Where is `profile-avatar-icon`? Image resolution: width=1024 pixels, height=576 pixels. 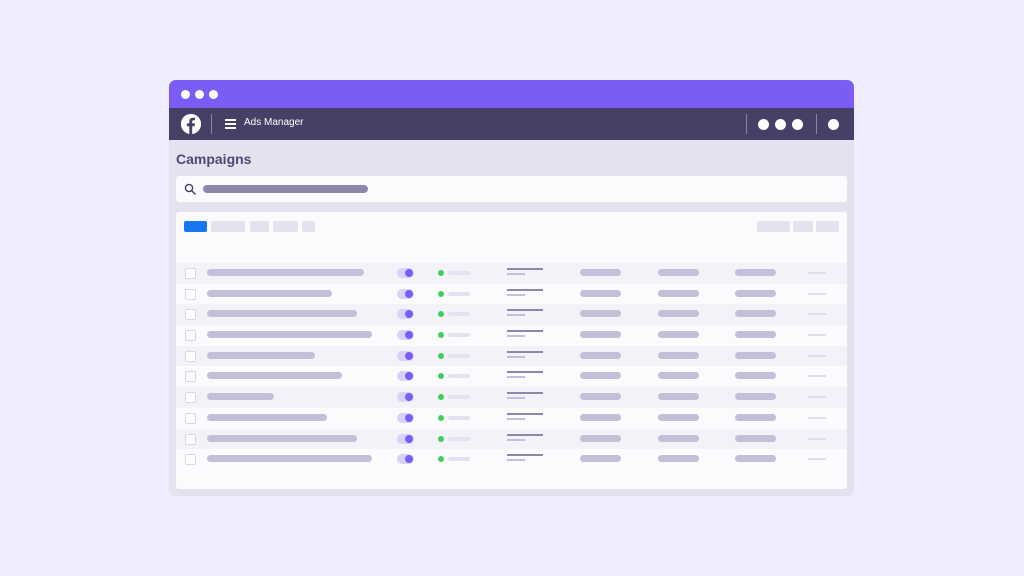
profile-avatar-icon is located at coordinates (833, 124).